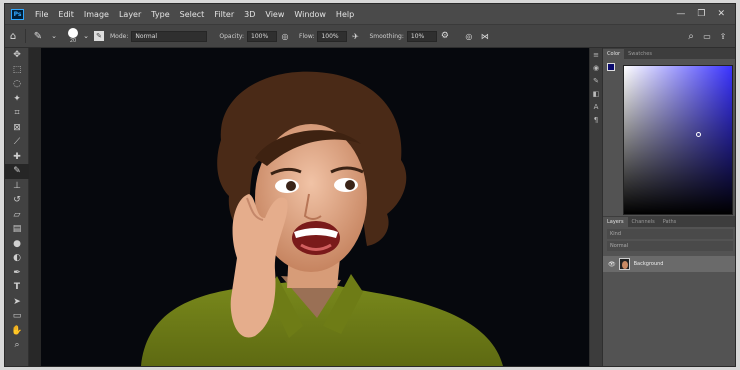 This screenshot has height=370, width=740. I want to click on eyedropper-tool-icon: ⟋, so click(17, 142).